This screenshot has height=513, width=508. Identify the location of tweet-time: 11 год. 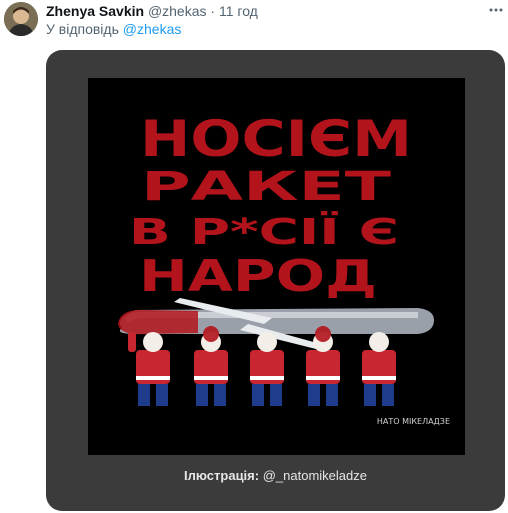
(238, 11).